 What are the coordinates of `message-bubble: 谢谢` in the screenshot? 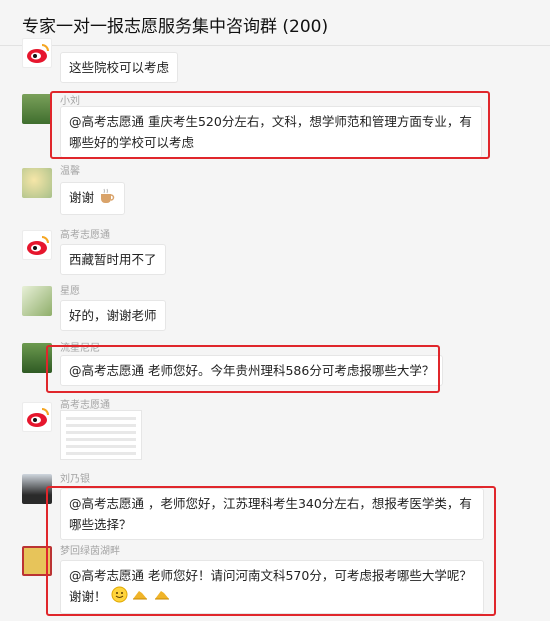 It's located at (92, 198).